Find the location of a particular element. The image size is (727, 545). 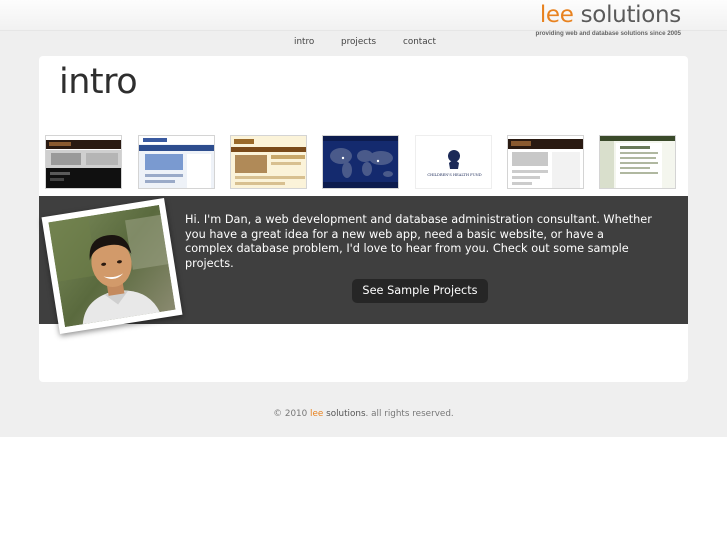

brand-name: lee solutions is located at coordinates (608, 15).